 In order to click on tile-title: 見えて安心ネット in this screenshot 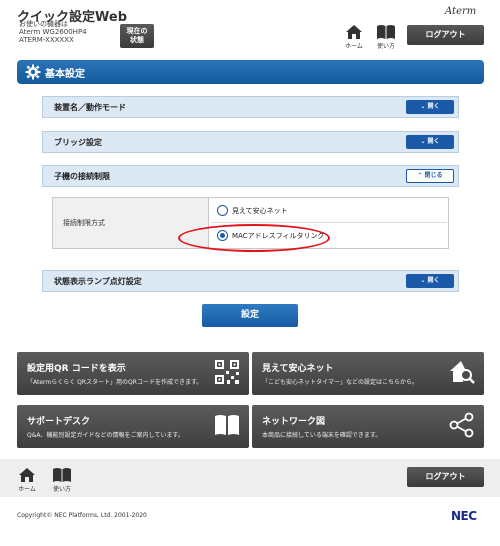, I will do `click(298, 369)`.